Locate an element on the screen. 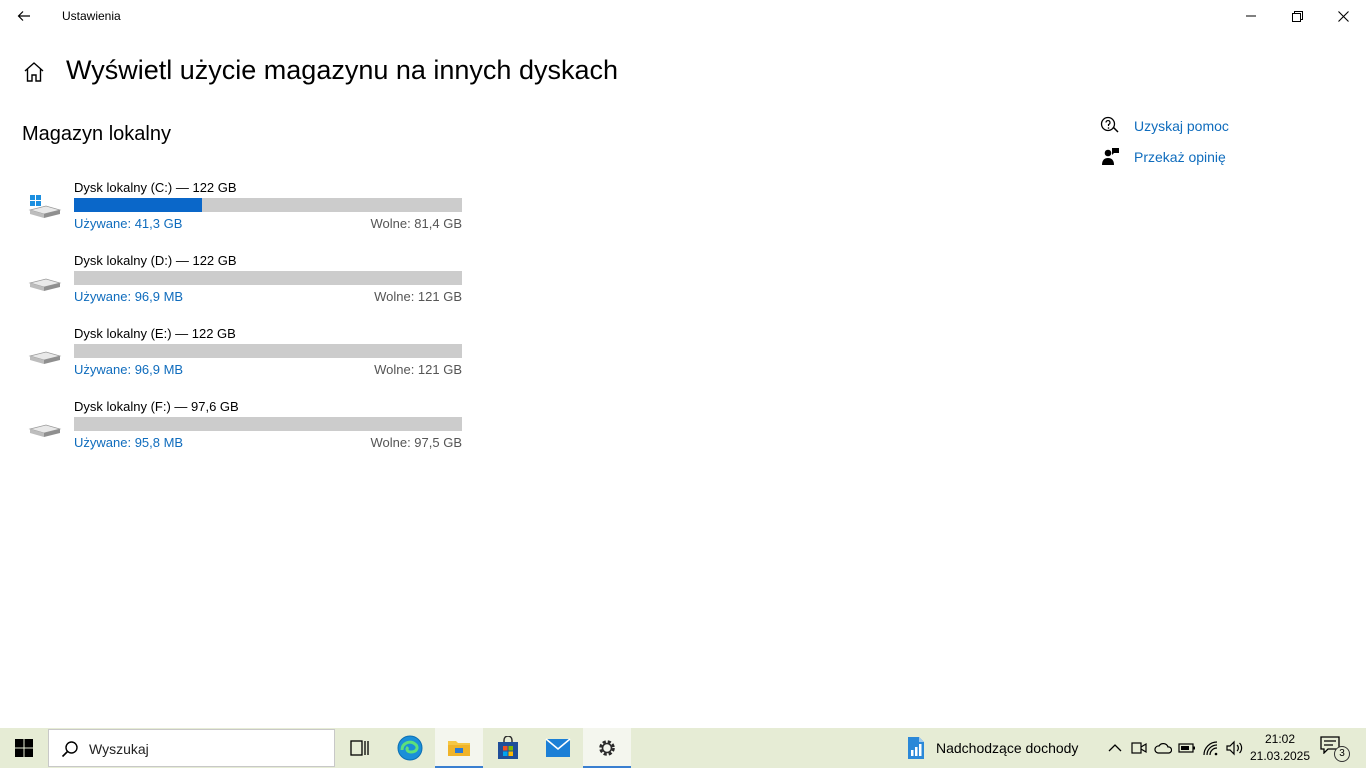 The image size is (1366, 768). news-widget: Nadchodzące dochody is located at coordinates (999, 748).